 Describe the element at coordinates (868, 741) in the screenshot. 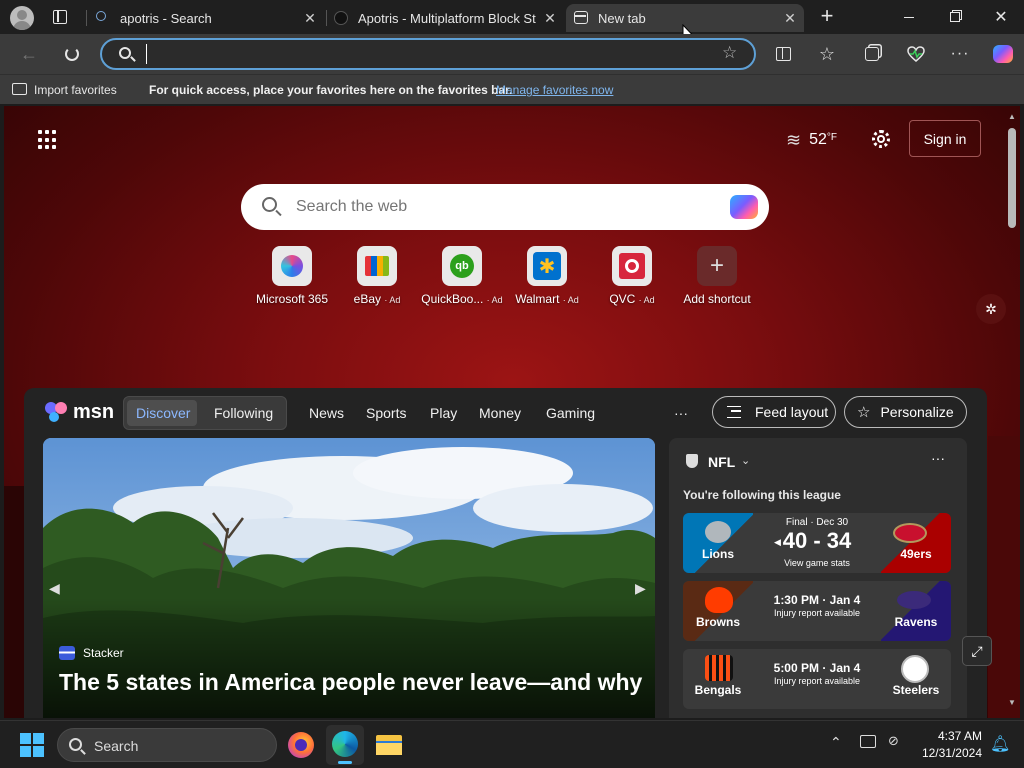

I see `network-icon` at that location.